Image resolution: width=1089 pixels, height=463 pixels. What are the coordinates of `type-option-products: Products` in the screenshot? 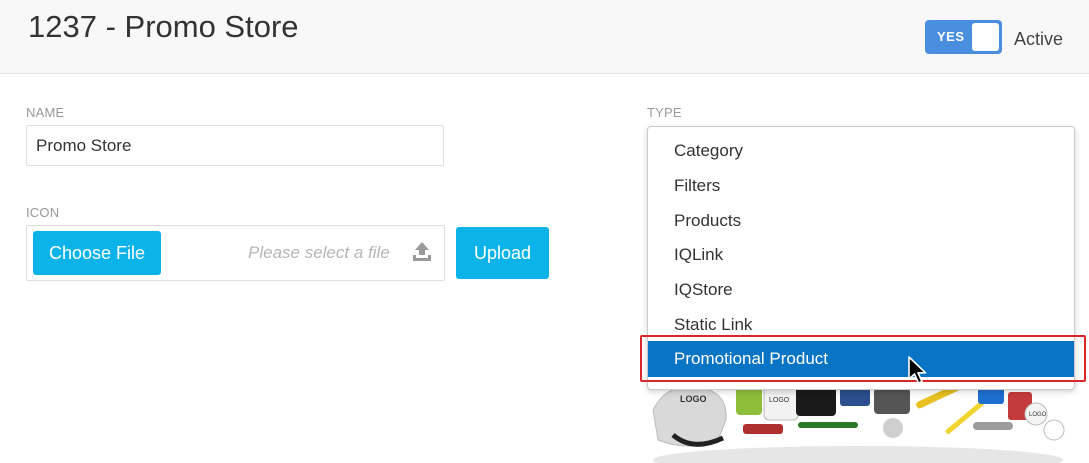 It's located at (861, 220).